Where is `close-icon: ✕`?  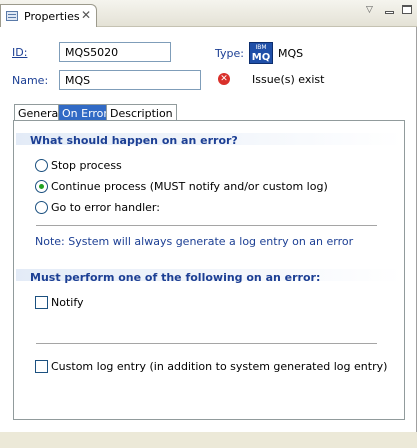
close-icon: ✕ is located at coordinates (86, 15).